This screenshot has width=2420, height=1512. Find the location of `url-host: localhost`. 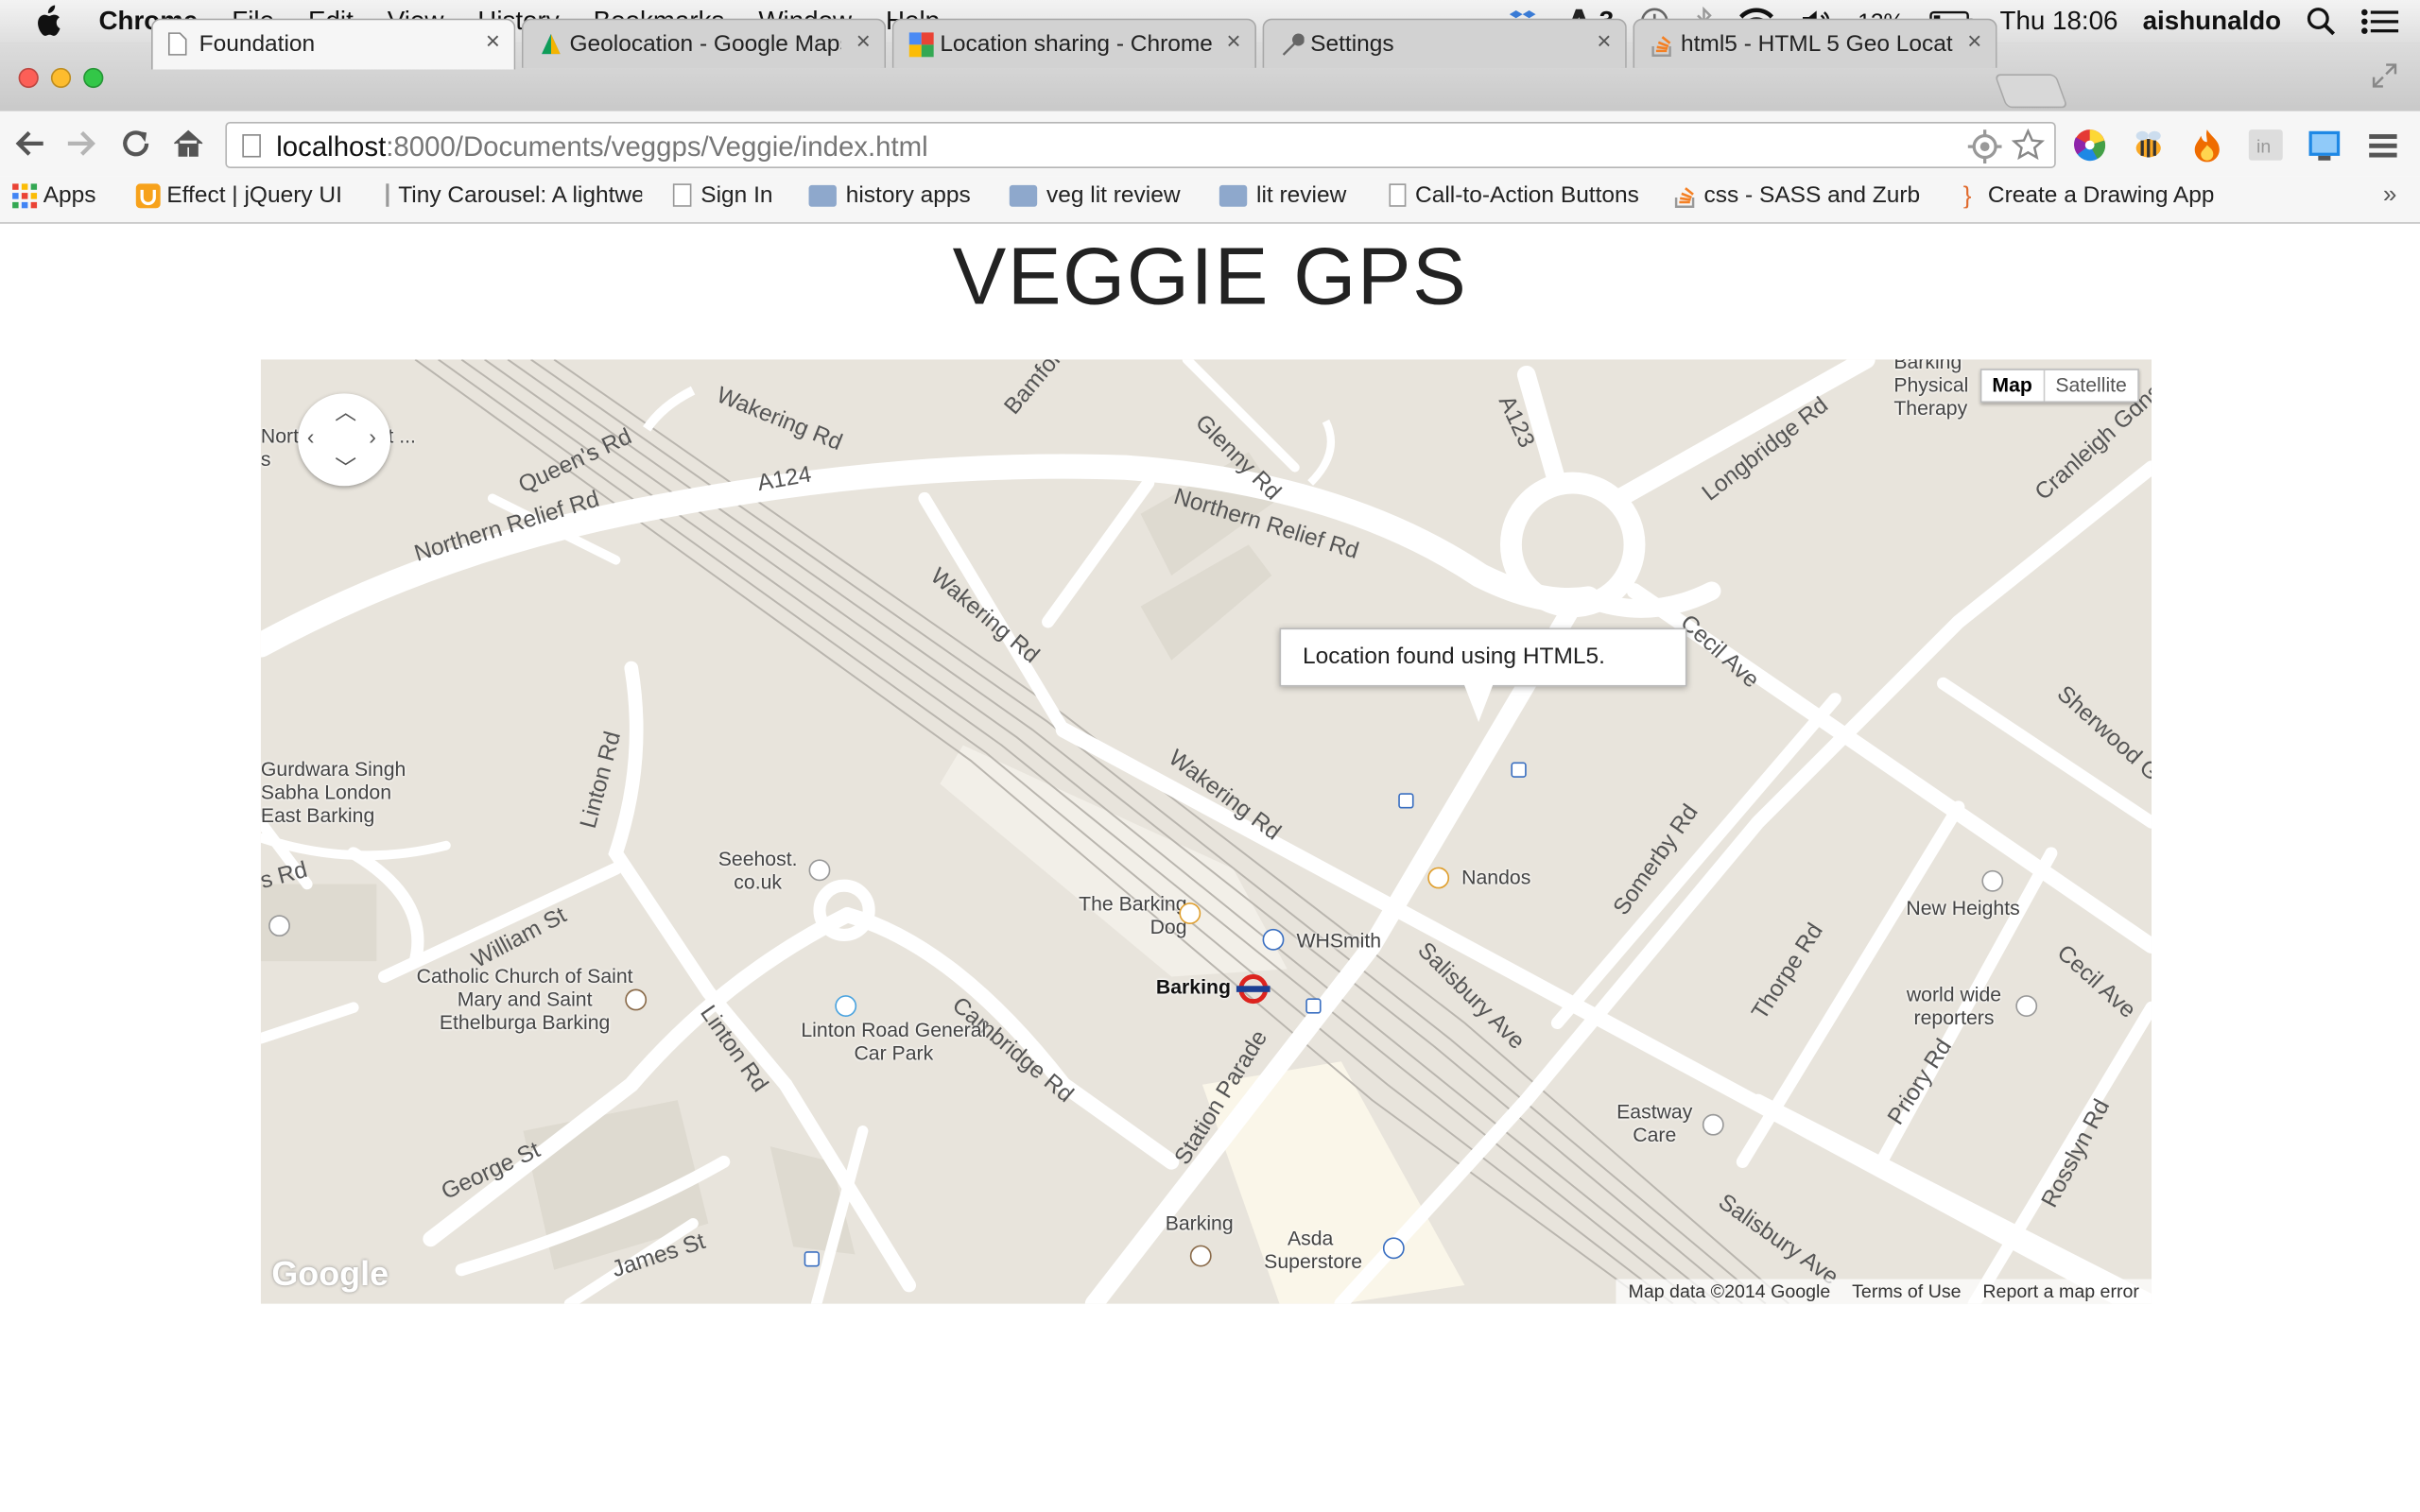

url-host: localhost is located at coordinates (331, 146).